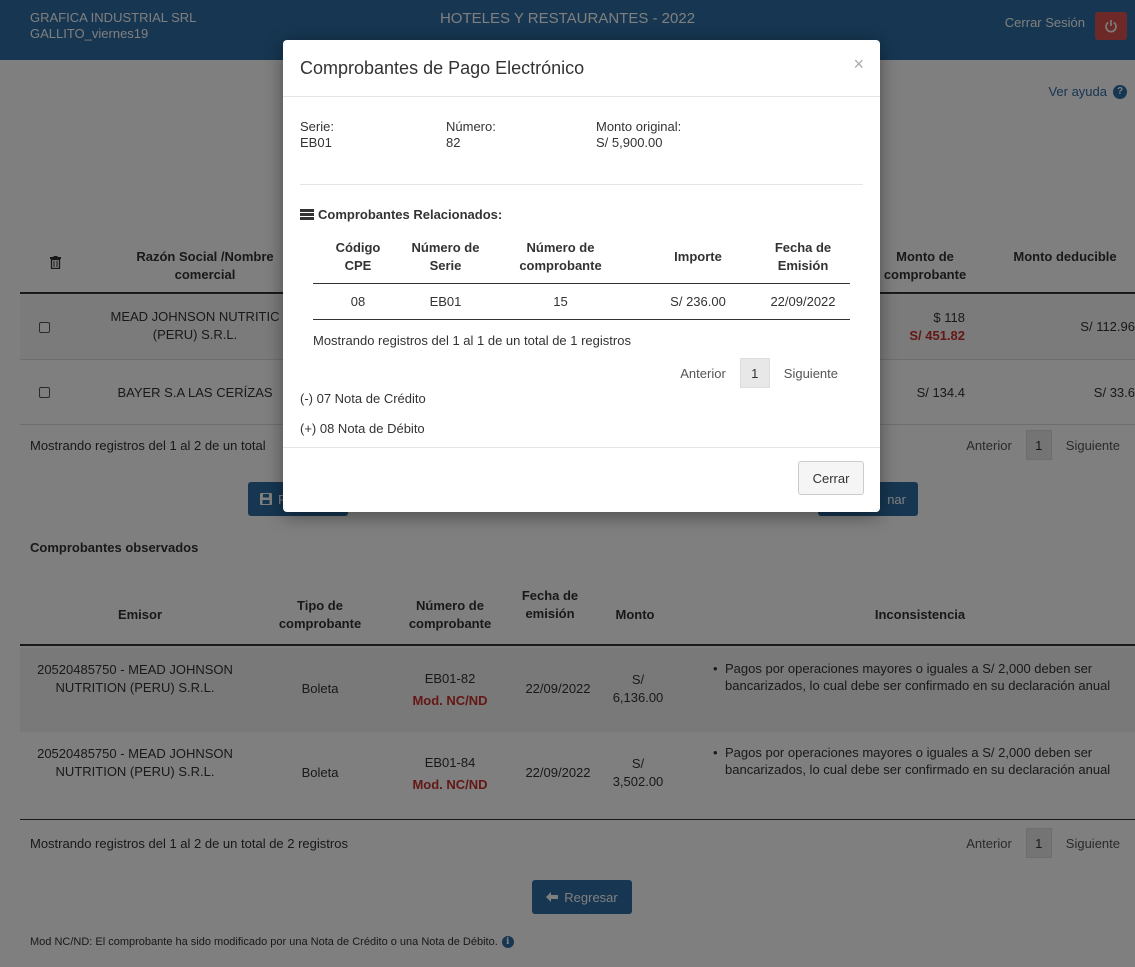 This screenshot has width=1135, height=967. Describe the element at coordinates (754, 373) in the screenshot. I see `pager-page: 1` at that location.